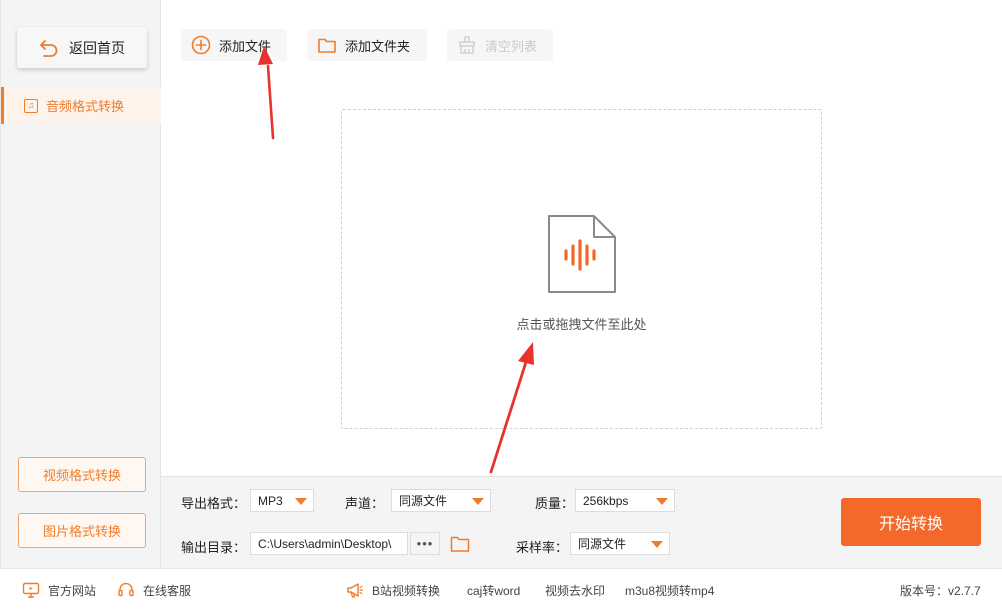 Image resolution: width=1002 pixels, height=610 pixels. I want to click on sidebar-item-label: 音频格式转换, so click(85, 106).